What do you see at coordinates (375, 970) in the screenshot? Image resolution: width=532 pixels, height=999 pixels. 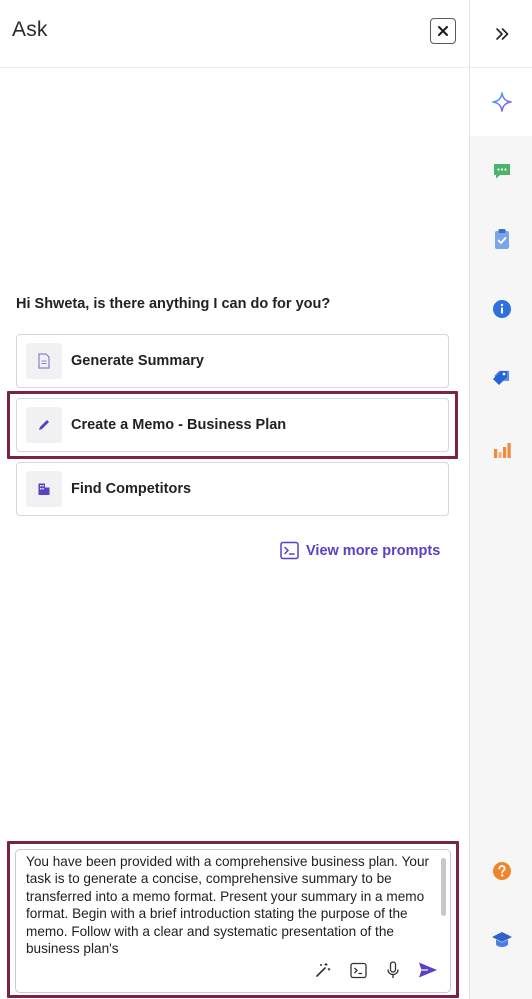 I see `composer-toolbar` at bounding box center [375, 970].